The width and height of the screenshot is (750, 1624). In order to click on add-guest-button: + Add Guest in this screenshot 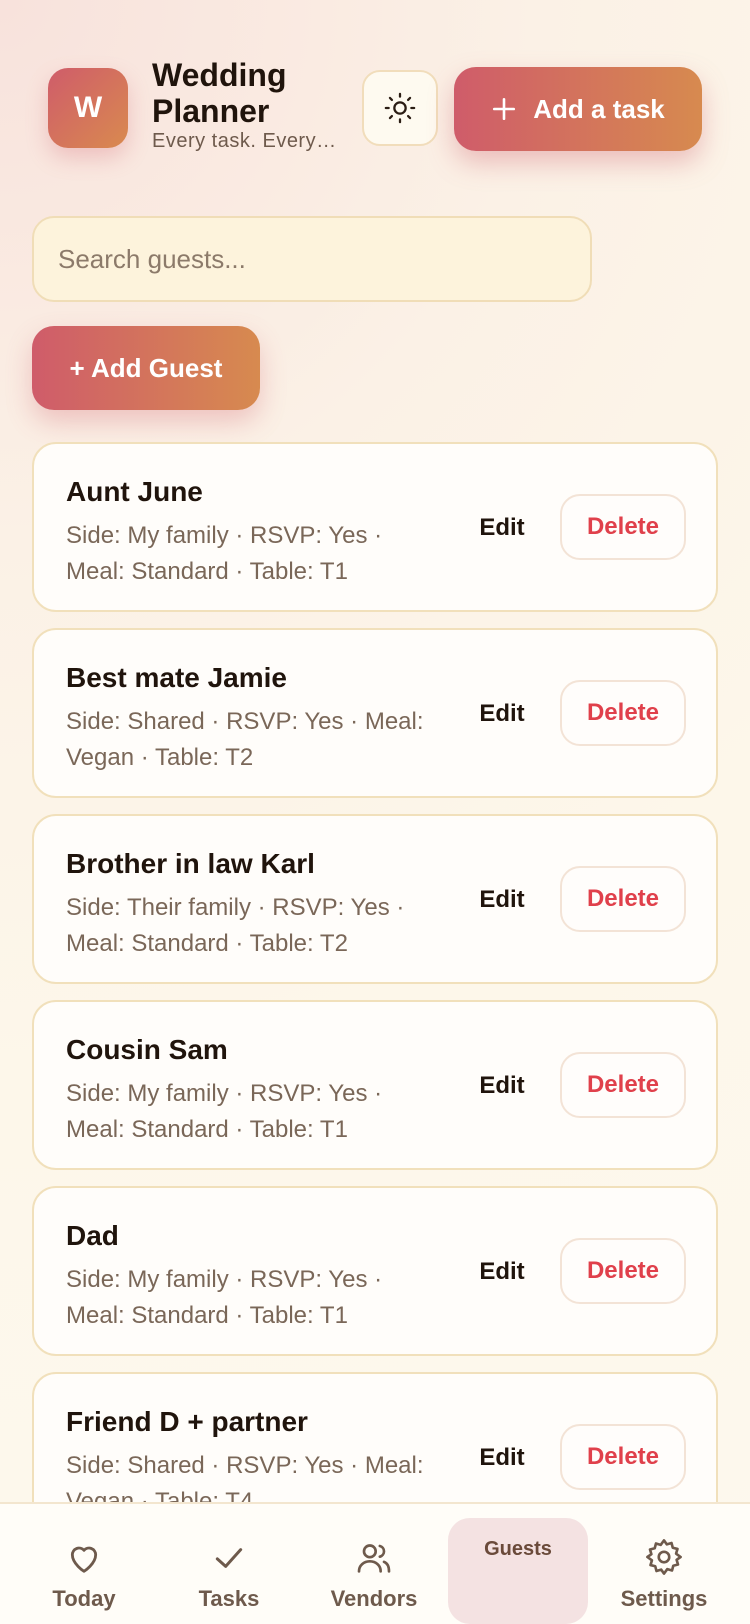, I will do `click(146, 368)`.